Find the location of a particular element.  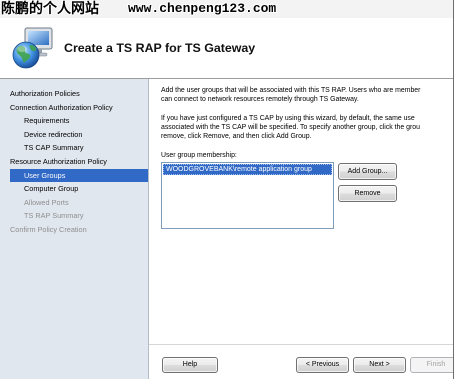

remove-button: Remove is located at coordinates (367, 193).